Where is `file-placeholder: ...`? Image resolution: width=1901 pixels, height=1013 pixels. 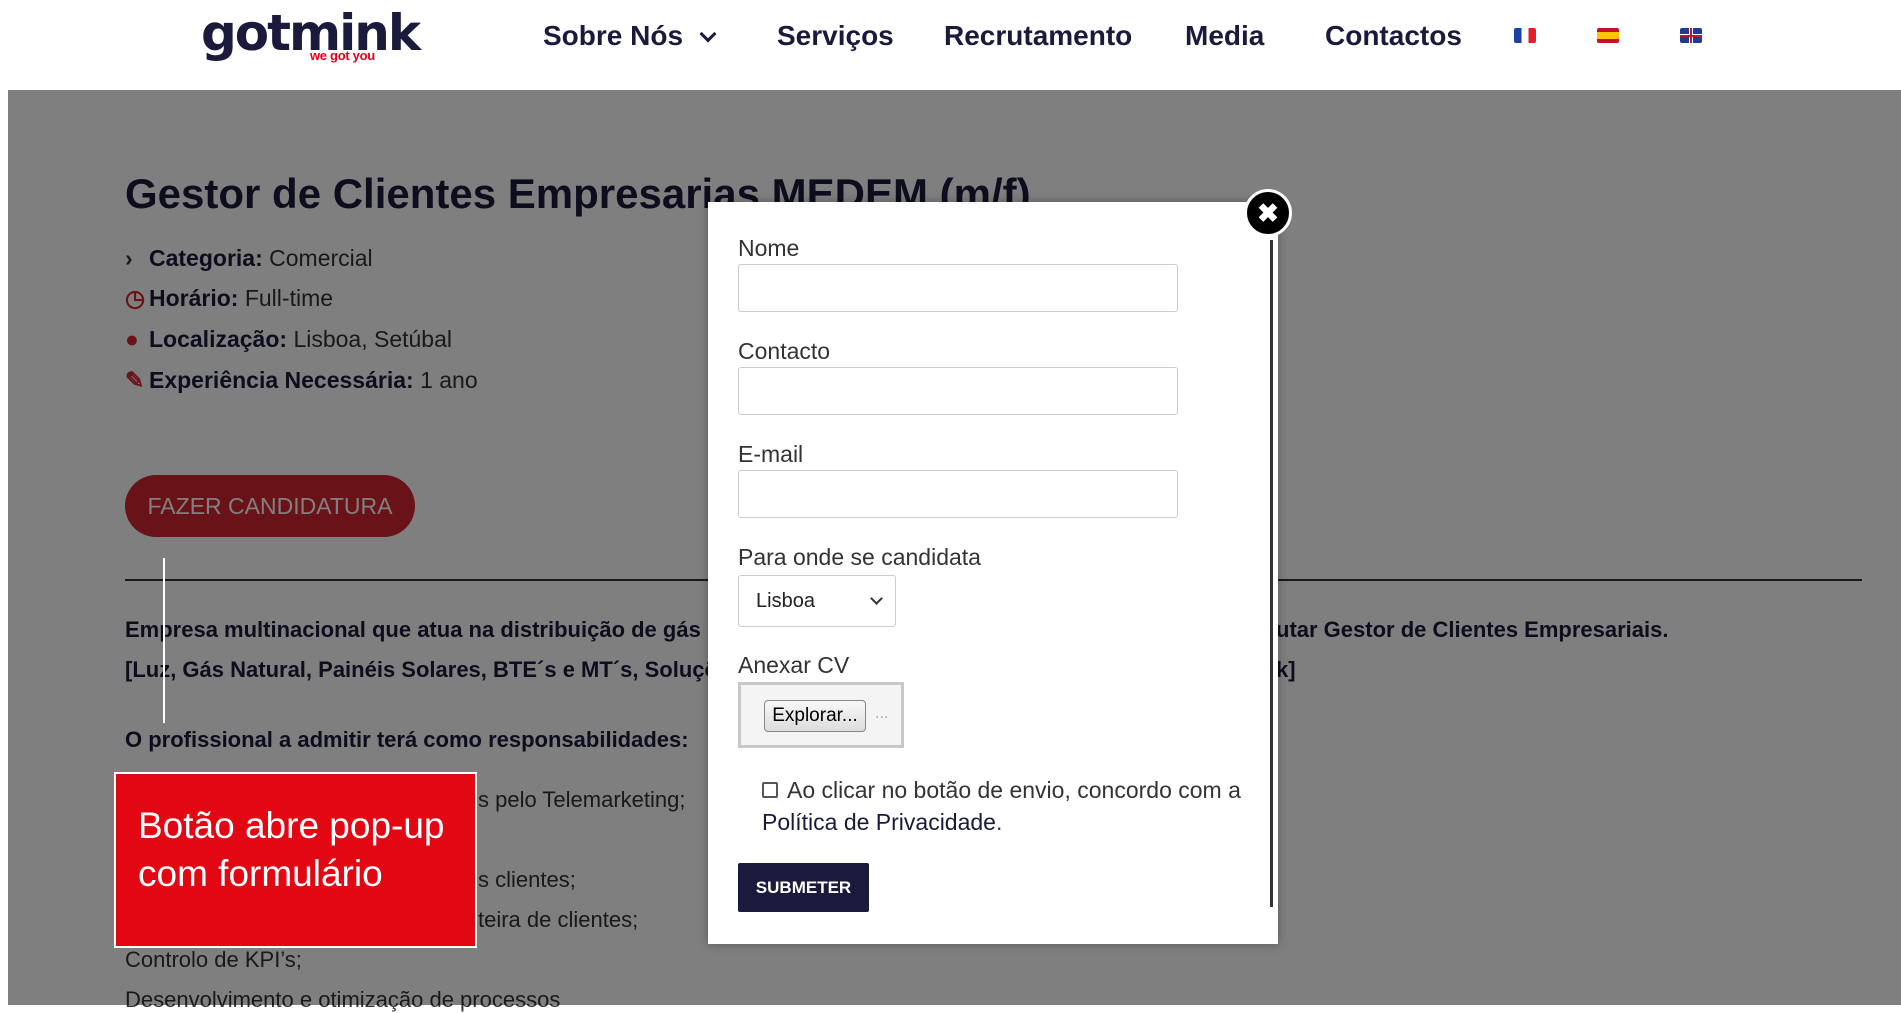
file-placeholder: ... is located at coordinates (882, 713).